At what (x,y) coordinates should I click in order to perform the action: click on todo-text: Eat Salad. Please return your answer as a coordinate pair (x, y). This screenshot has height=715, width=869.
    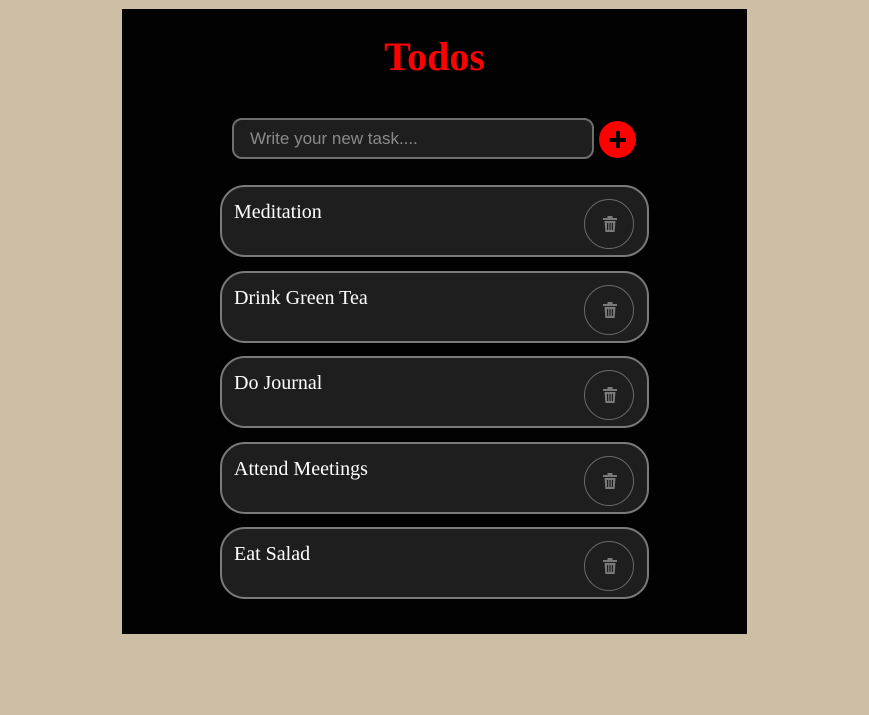
    Looking at the image, I should click on (272, 554).